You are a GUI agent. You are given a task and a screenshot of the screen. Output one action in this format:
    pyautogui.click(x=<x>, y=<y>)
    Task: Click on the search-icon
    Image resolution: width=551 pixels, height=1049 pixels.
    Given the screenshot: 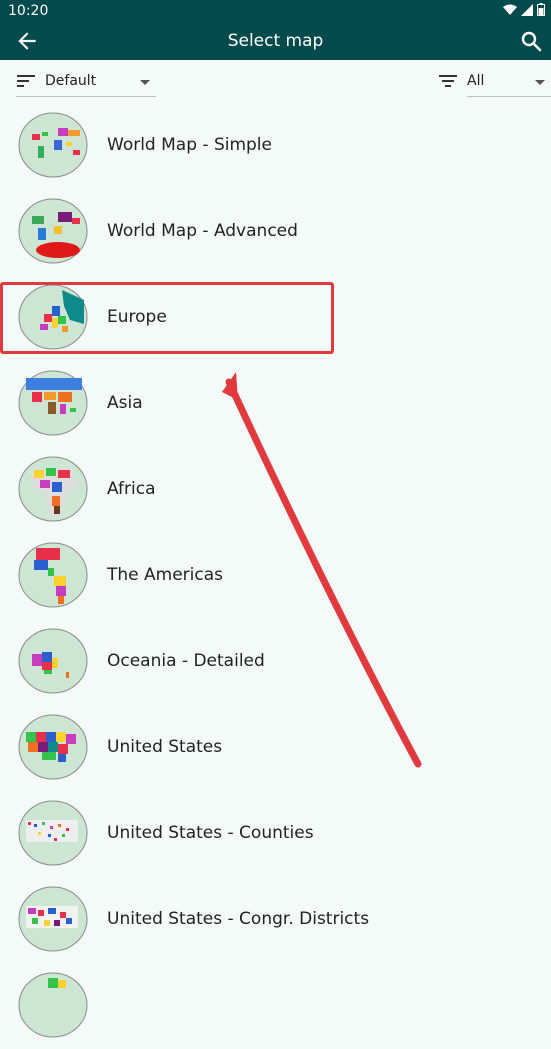 What is the action you would take?
    pyautogui.click(x=531, y=41)
    